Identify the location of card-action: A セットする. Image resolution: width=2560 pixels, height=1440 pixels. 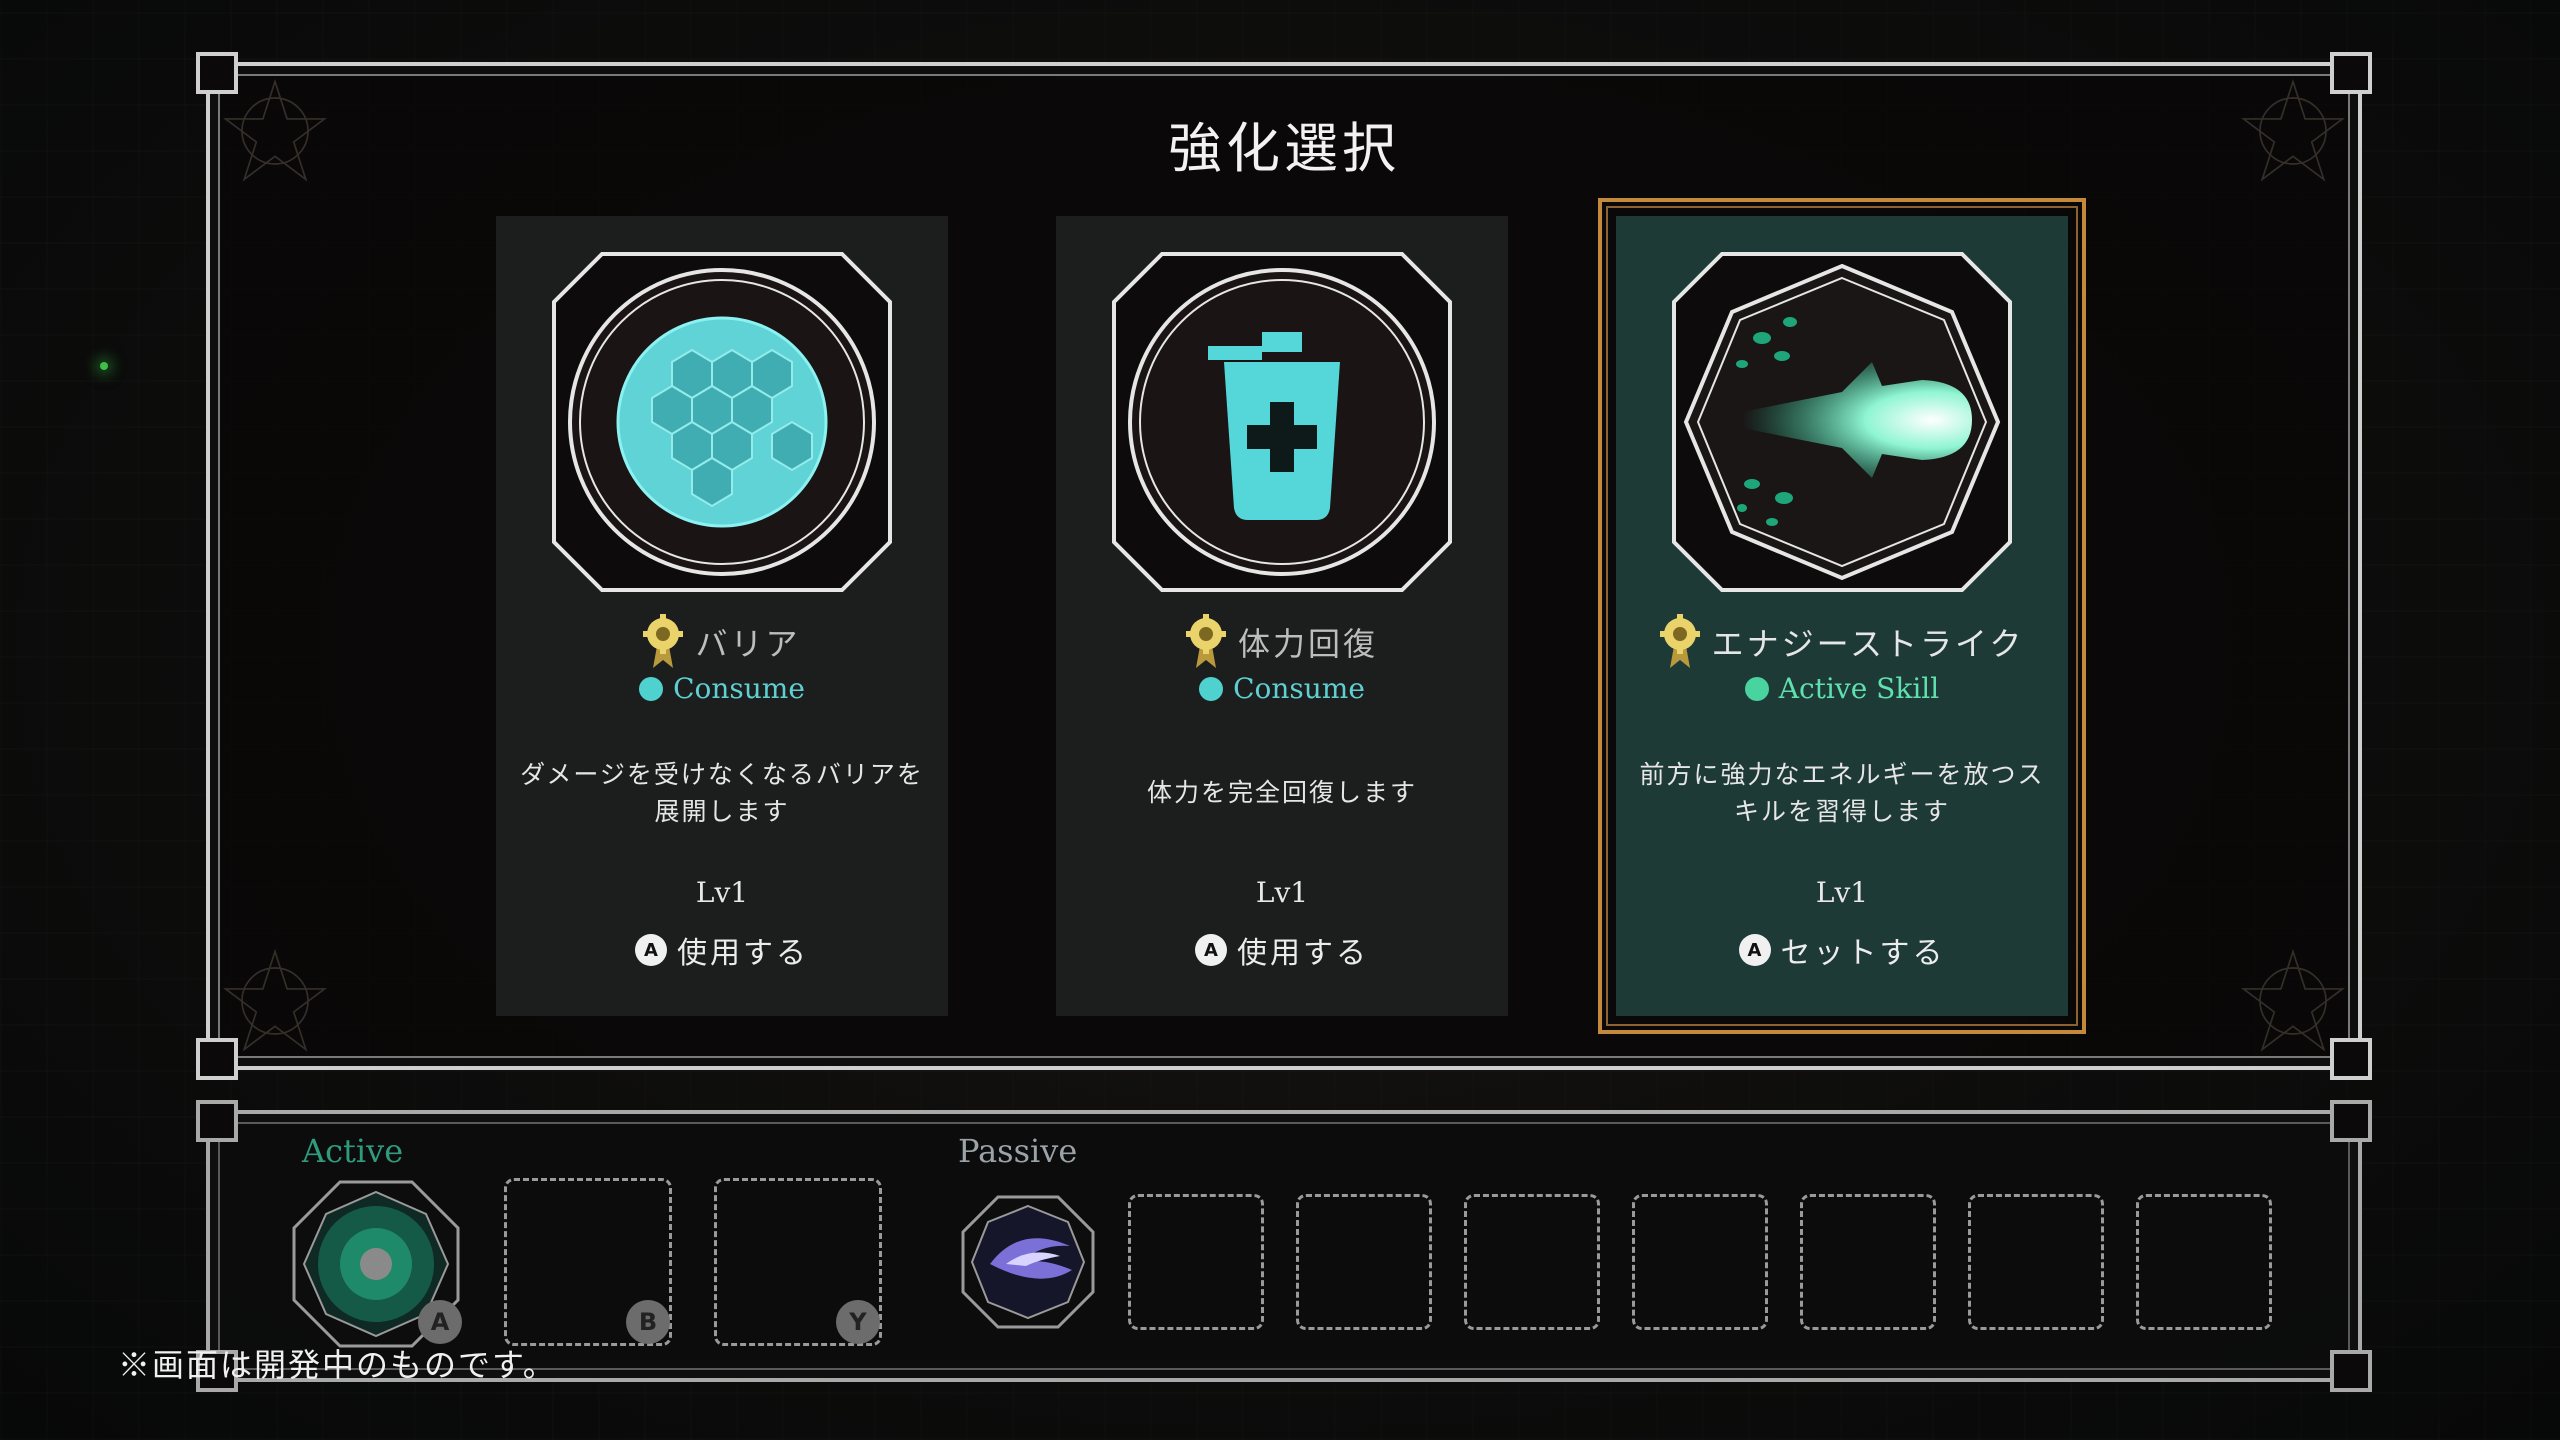
(1842, 950).